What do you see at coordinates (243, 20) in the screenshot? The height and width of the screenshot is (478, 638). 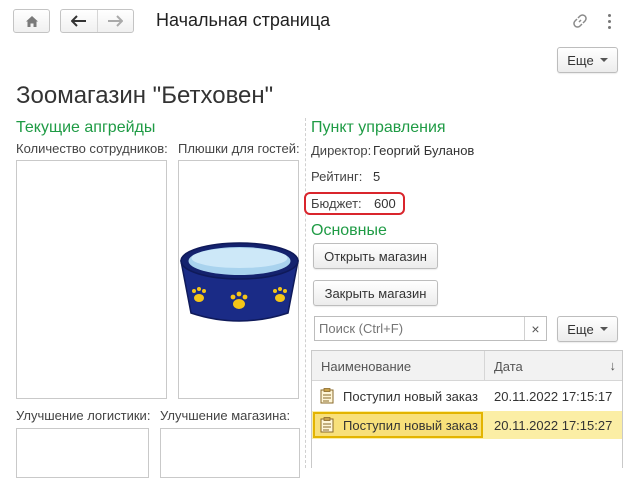 I see `window-title: Начальная страница` at bounding box center [243, 20].